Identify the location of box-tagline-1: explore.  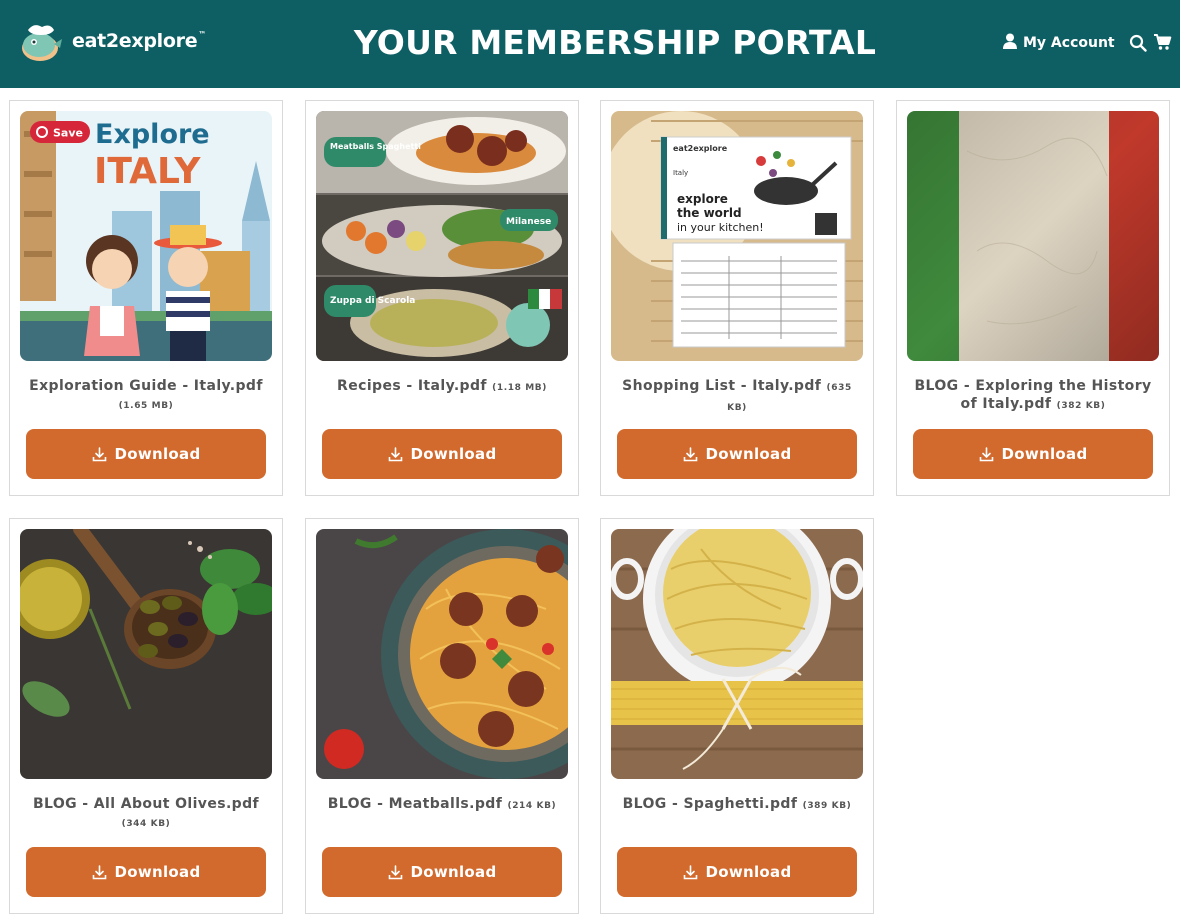
(702, 199).